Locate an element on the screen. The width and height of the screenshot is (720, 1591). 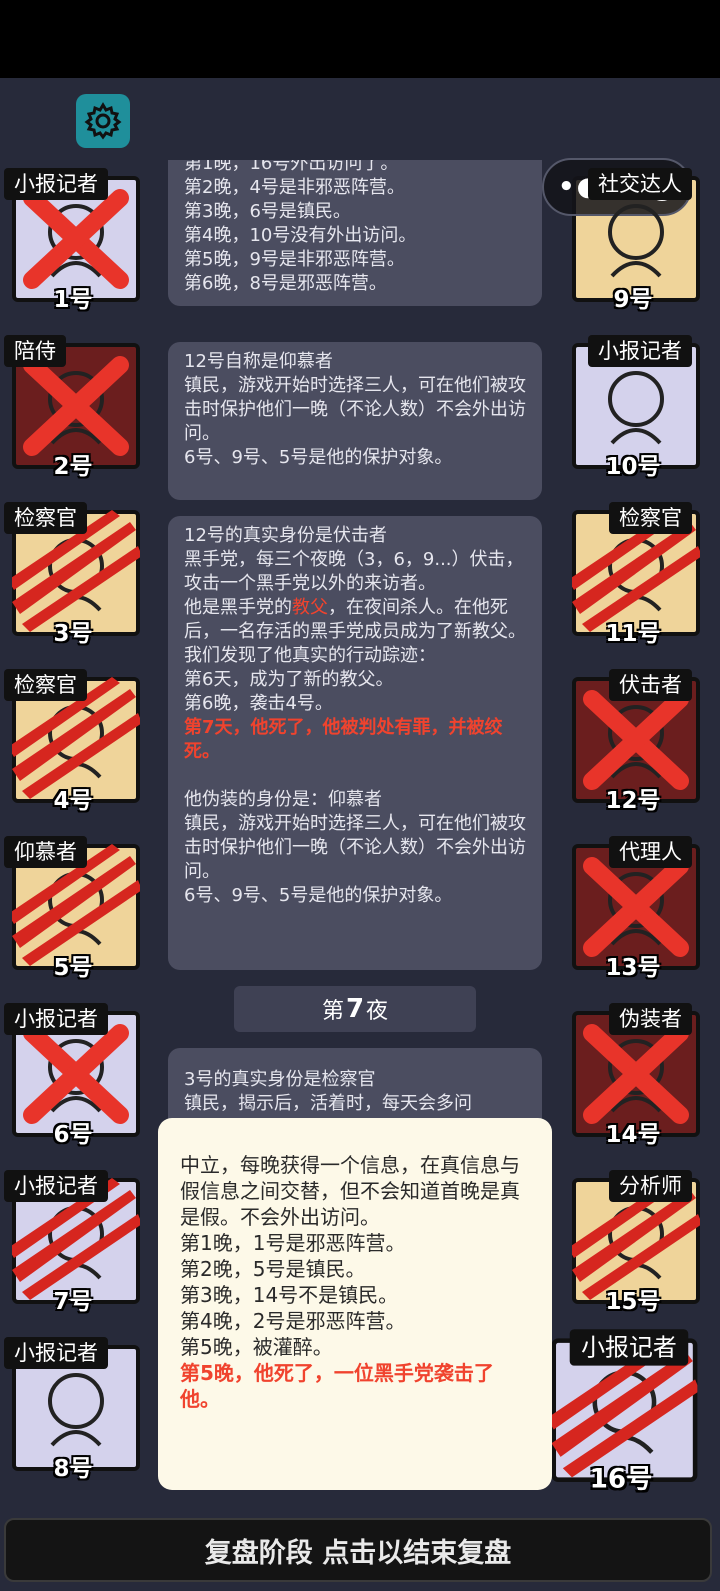
player-card: 分析师 15号 is located at coordinates (633, 1242).